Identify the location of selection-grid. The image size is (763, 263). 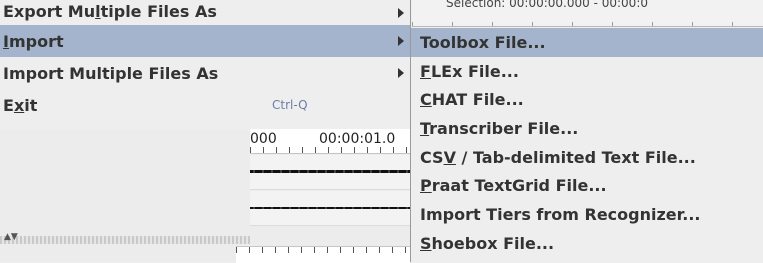
(587, 24).